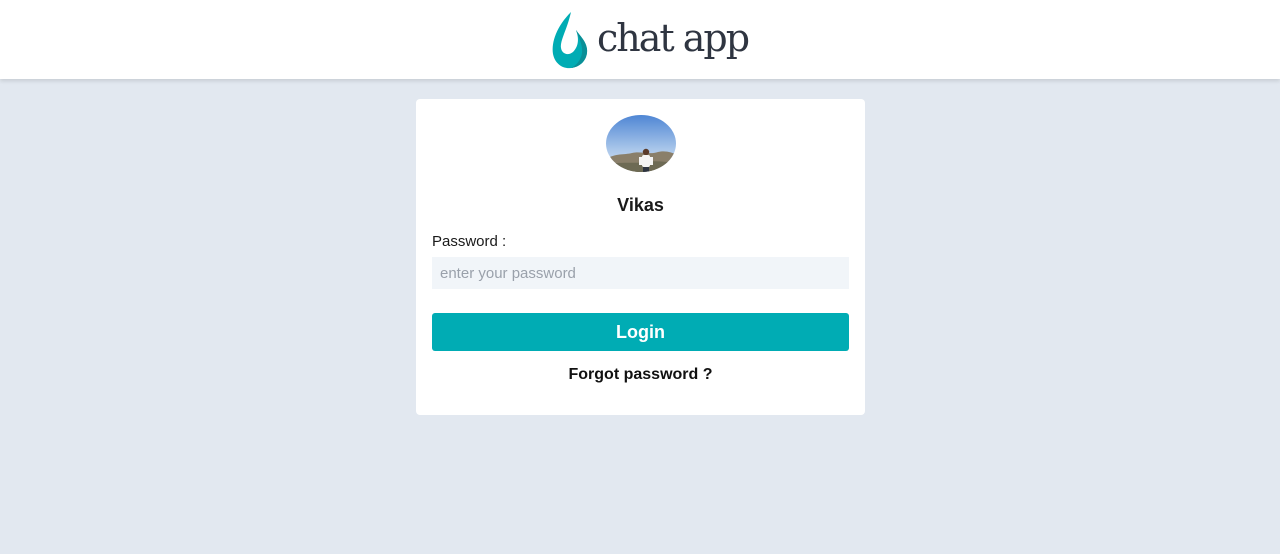  What do you see at coordinates (640, 375) in the screenshot?
I see `forgot-password-link: Forgot password ?` at bounding box center [640, 375].